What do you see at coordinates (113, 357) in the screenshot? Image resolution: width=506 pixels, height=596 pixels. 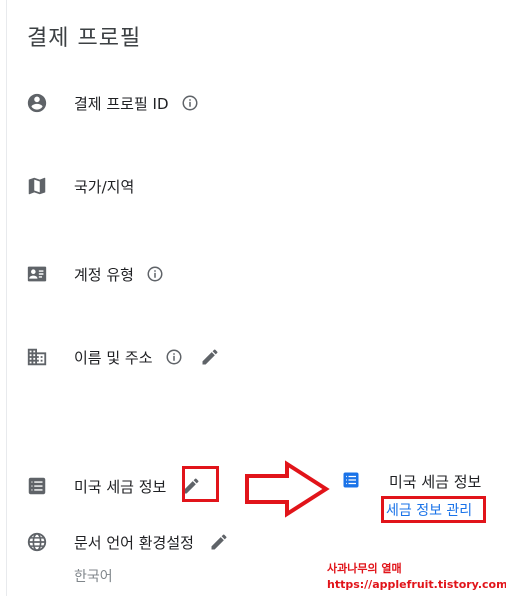 I see `row-label-name-address: 이름 및 주소` at bounding box center [113, 357].